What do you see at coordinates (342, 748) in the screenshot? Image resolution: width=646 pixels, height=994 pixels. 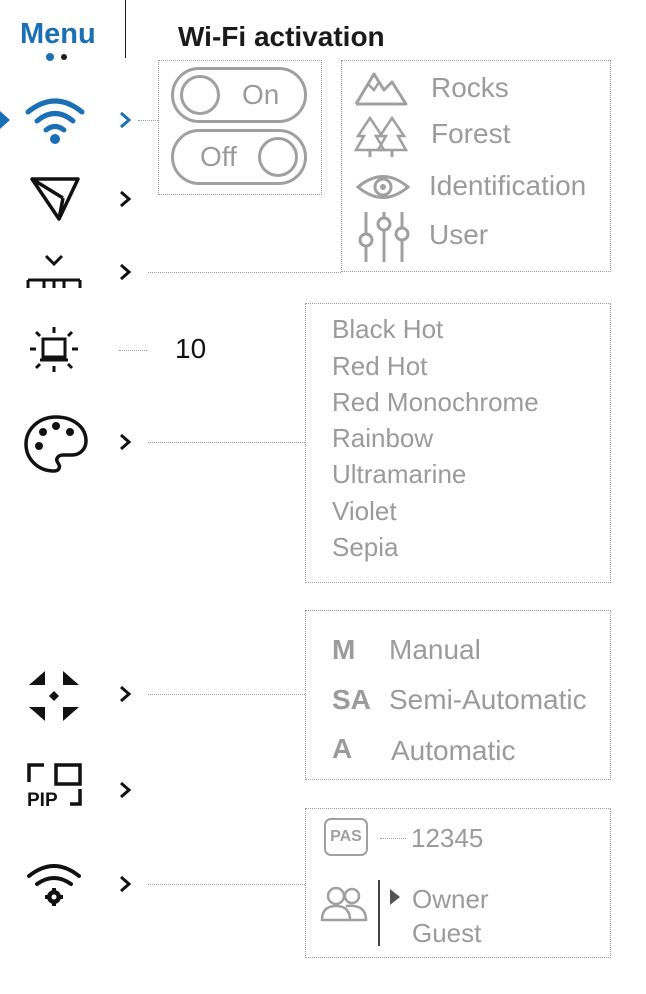 I see `mode-letter: A` at bounding box center [342, 748].